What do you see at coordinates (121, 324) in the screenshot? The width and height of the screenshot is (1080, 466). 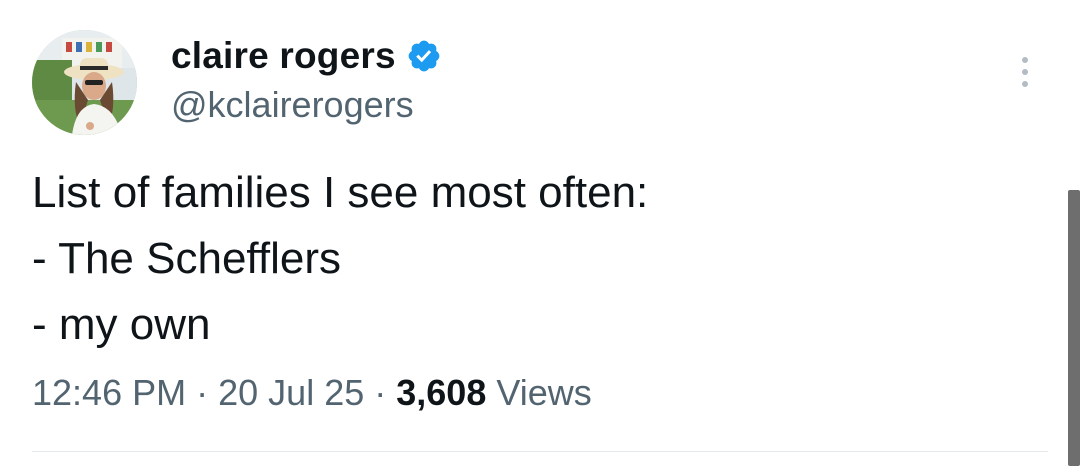 I see `tweet-line: - my own` at bounding box center [121, 324].